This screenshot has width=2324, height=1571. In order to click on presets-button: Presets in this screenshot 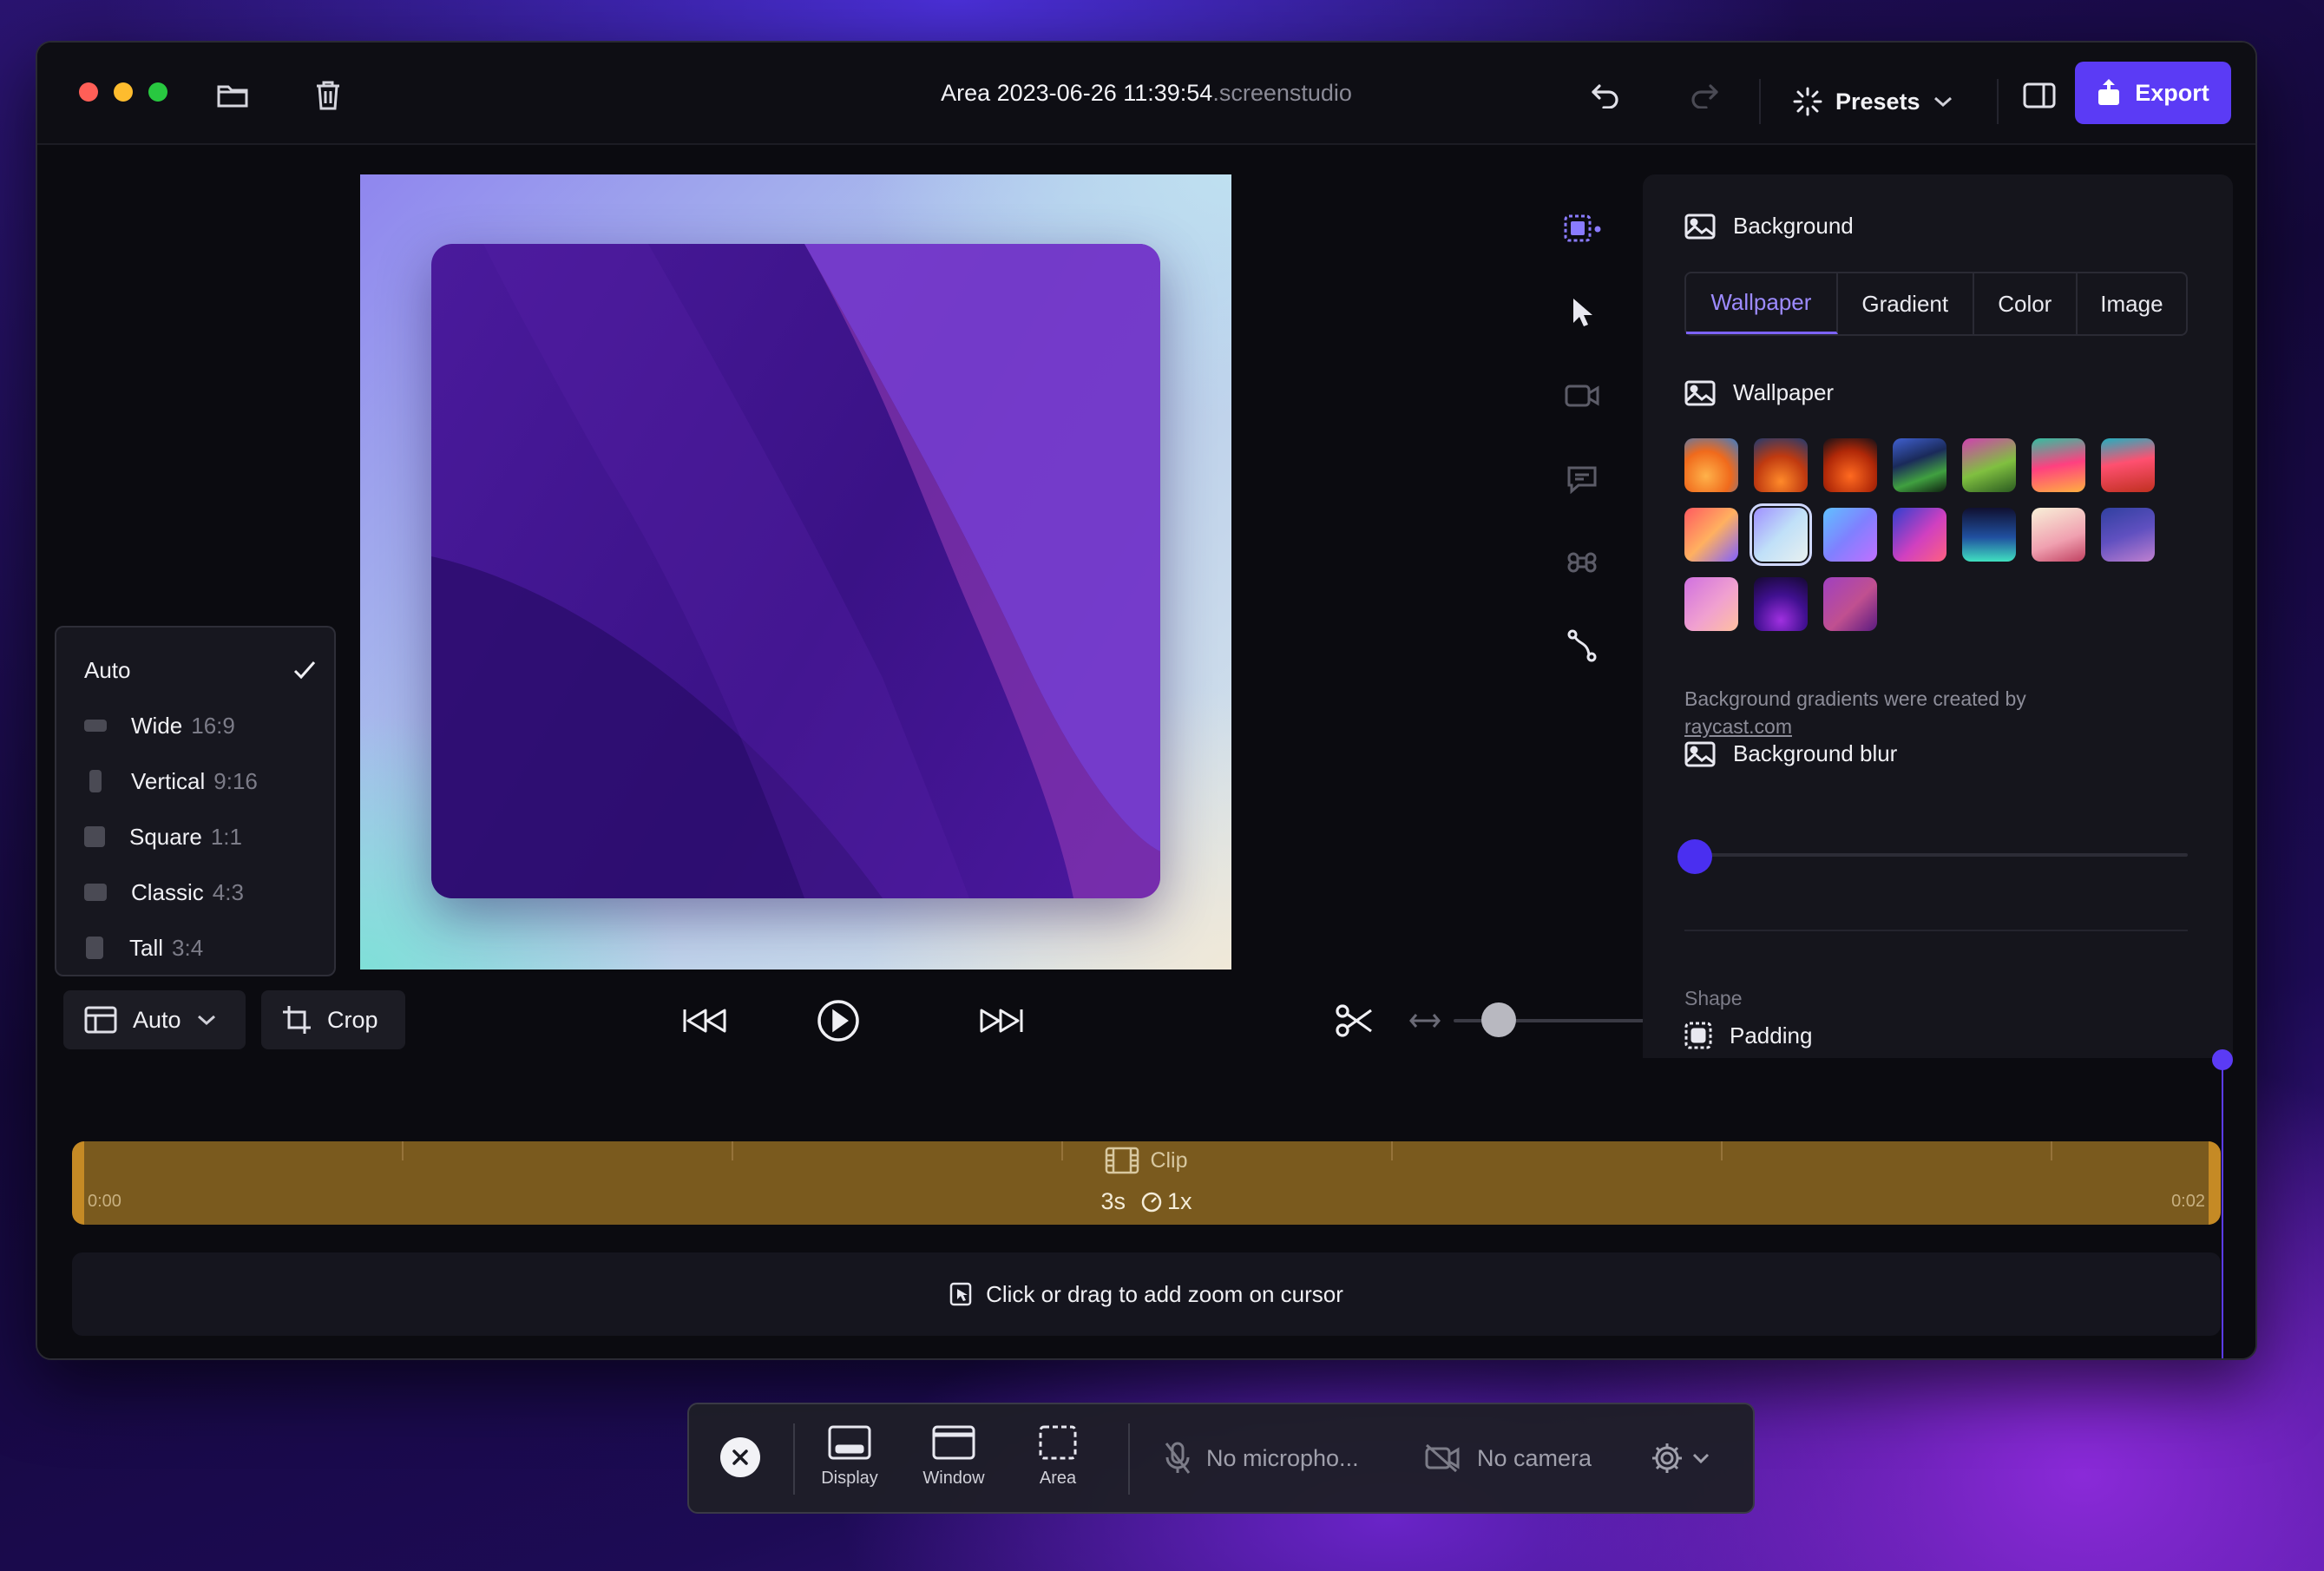, I will do `click(1872, 101)`.